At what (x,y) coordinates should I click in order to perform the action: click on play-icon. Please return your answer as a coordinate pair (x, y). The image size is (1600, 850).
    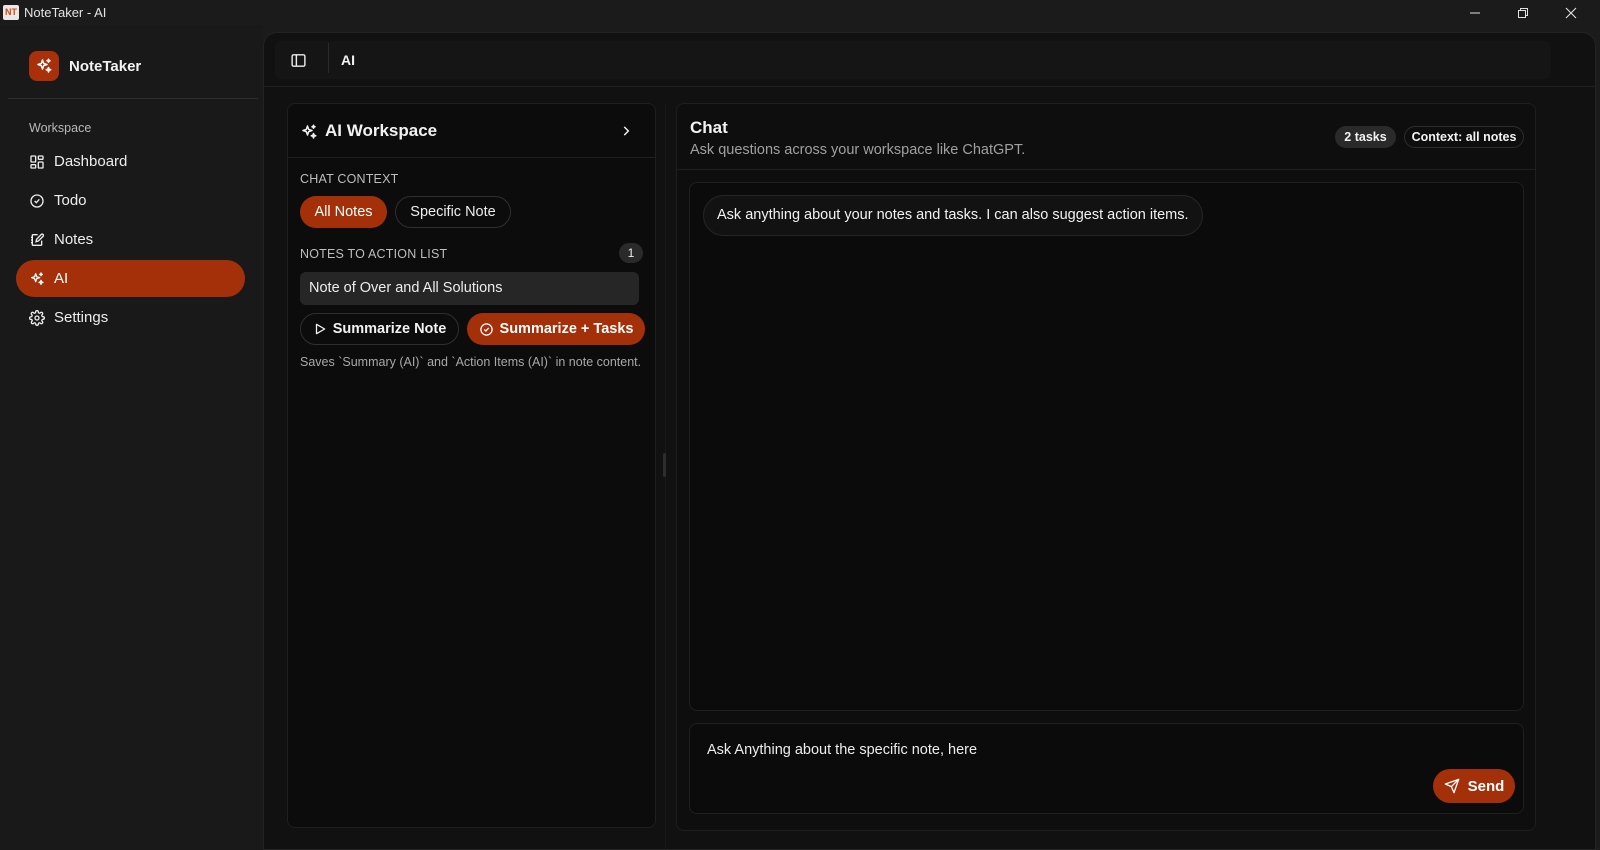
    Looking at the image, I should click on (320, 329).